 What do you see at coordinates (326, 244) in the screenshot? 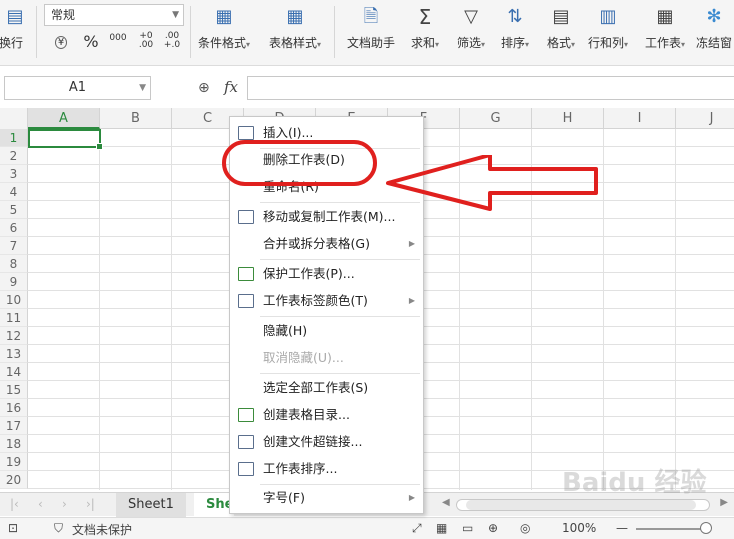
I see `menu-item-merge-split: 合并或拆分表格(G) ▶` at bounding box center [326, 244].